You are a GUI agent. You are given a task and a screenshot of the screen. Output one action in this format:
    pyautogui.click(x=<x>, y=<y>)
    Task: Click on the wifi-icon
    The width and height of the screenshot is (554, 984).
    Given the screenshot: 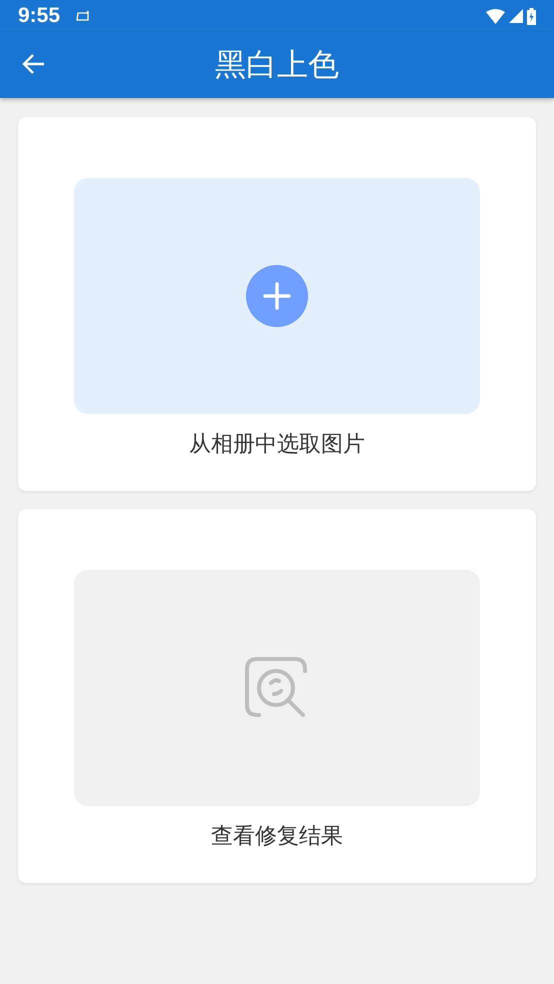 What is the action you would take?
    pyautogui.click(x=495, y=16)
    